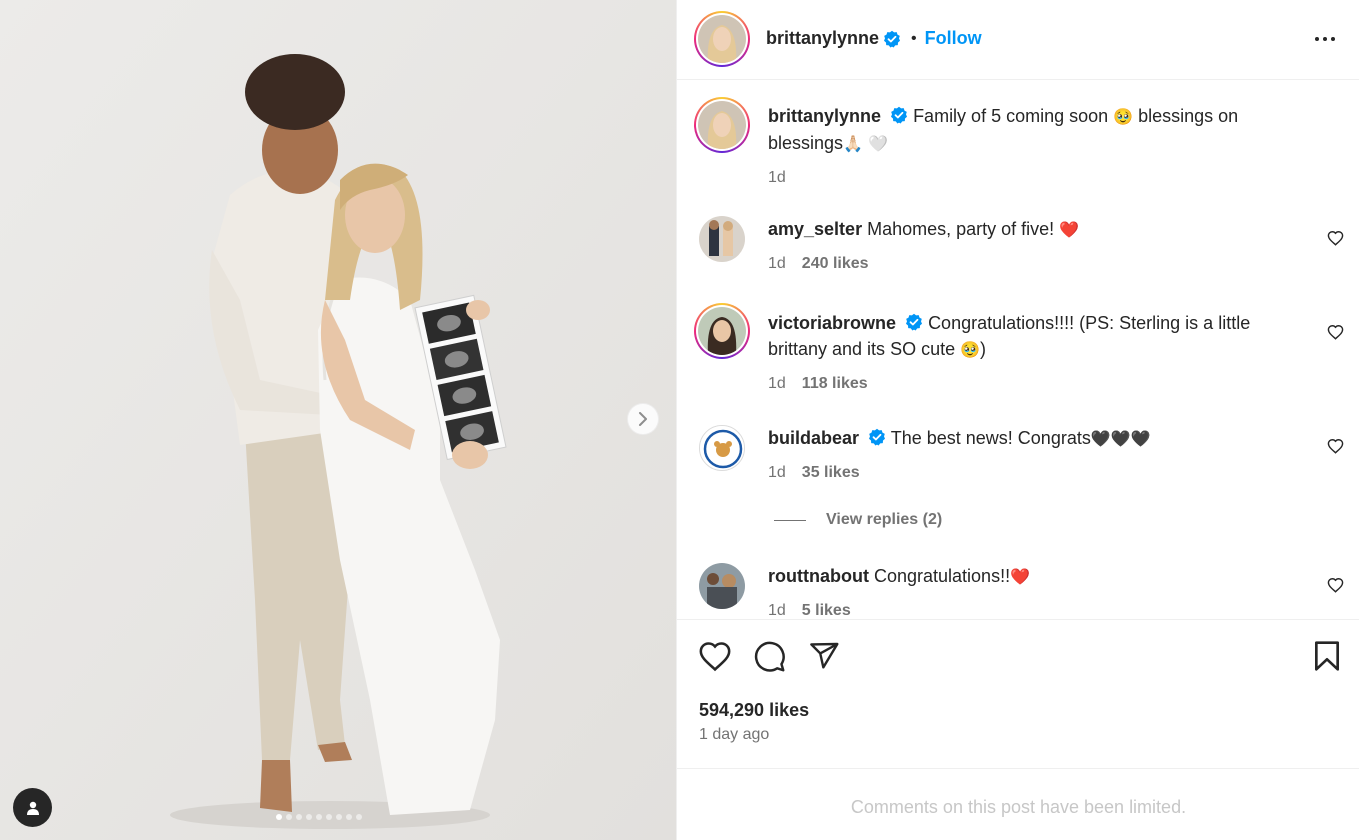 The image size is (1359, 840). Describe the element at coordinates (815, 229) in the screenshot. I see `comment-username: amy_selter` at that location.